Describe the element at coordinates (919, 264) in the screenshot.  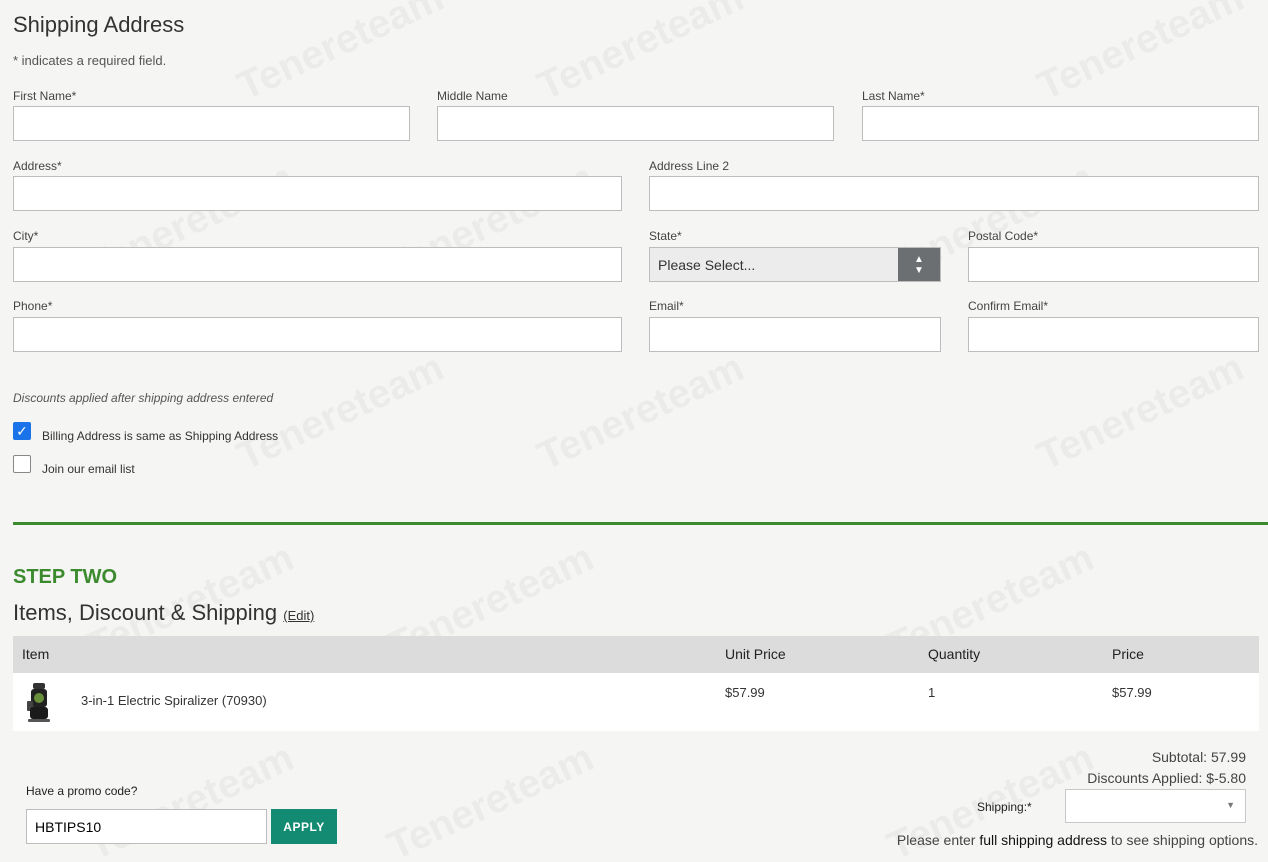
I see `up-down-arrows-icon: ▲ ▼` at that location.